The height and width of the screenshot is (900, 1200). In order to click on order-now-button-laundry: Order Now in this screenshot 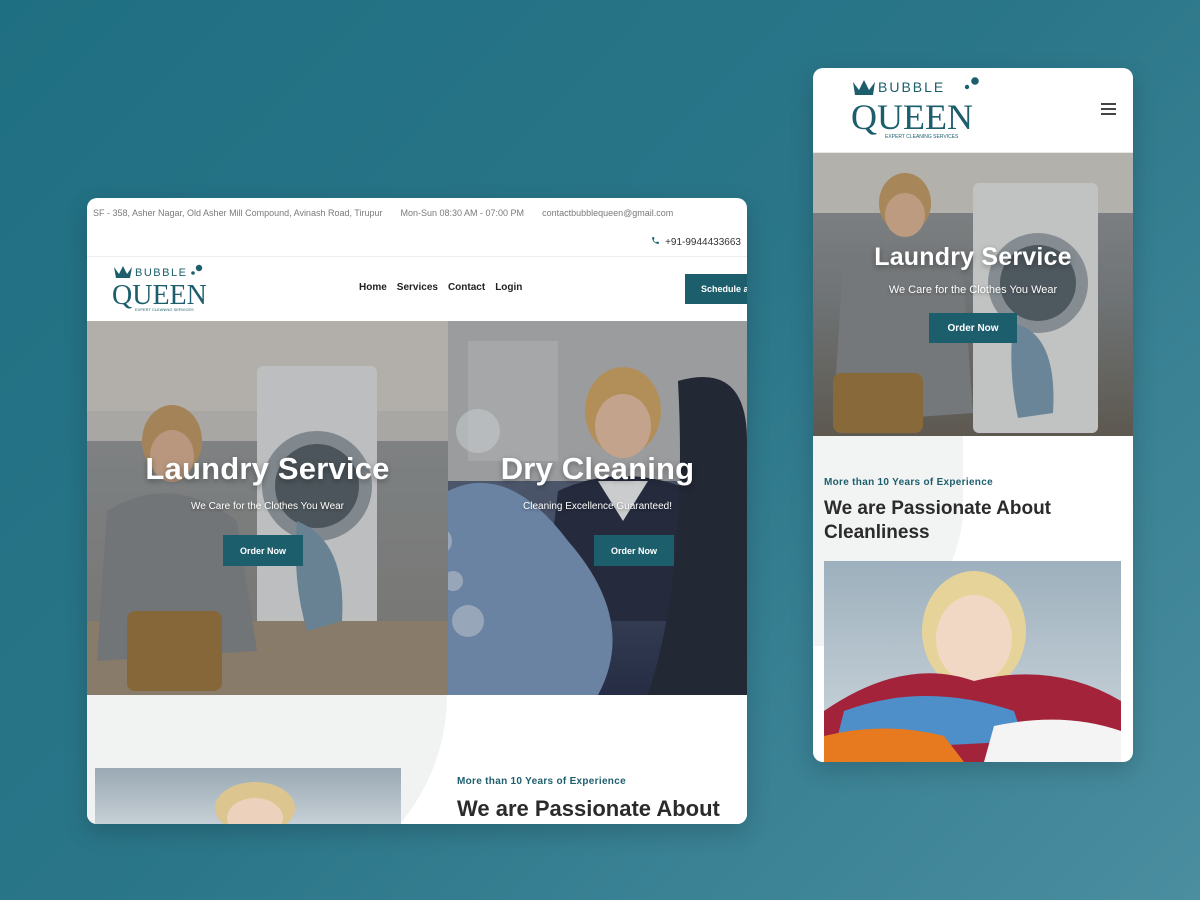, I will do `click(263, 550)`.